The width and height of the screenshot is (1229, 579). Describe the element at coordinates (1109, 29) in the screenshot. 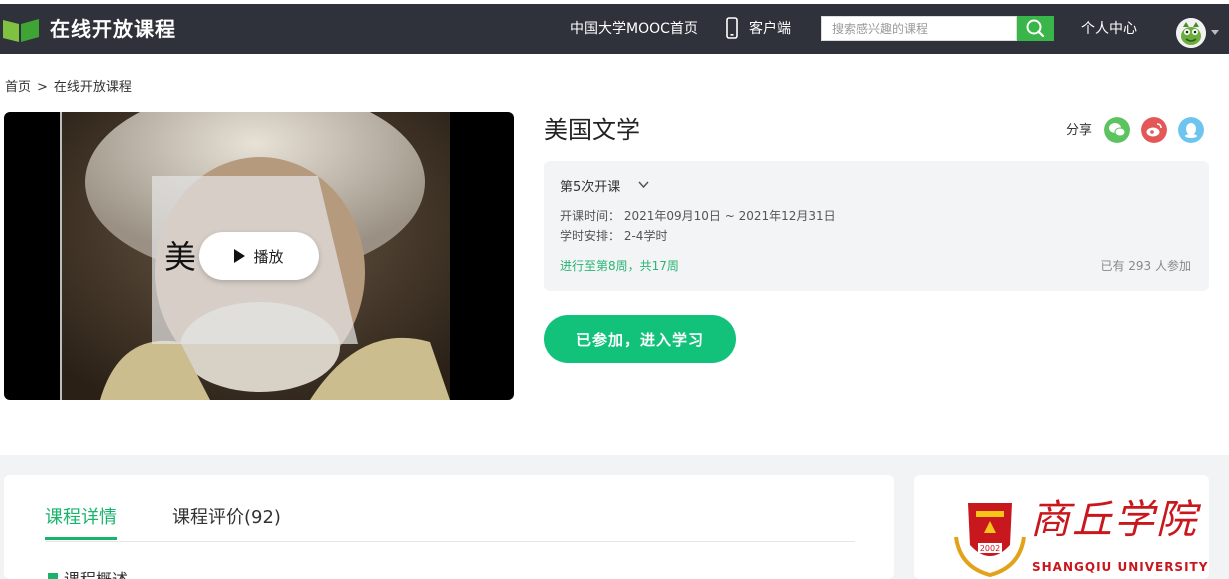

I see `personal-center-link: 个人中心` at that location.